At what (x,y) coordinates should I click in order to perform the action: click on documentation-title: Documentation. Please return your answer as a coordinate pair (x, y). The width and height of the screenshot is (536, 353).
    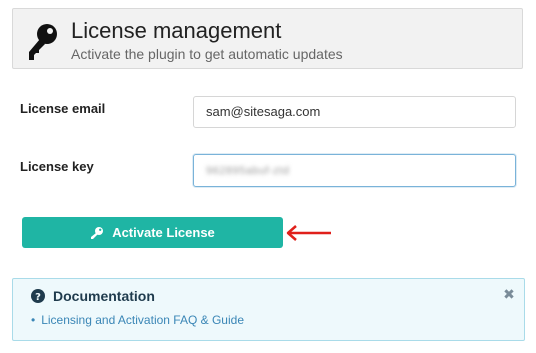
    Looking at the image, I should click on (104, 296).